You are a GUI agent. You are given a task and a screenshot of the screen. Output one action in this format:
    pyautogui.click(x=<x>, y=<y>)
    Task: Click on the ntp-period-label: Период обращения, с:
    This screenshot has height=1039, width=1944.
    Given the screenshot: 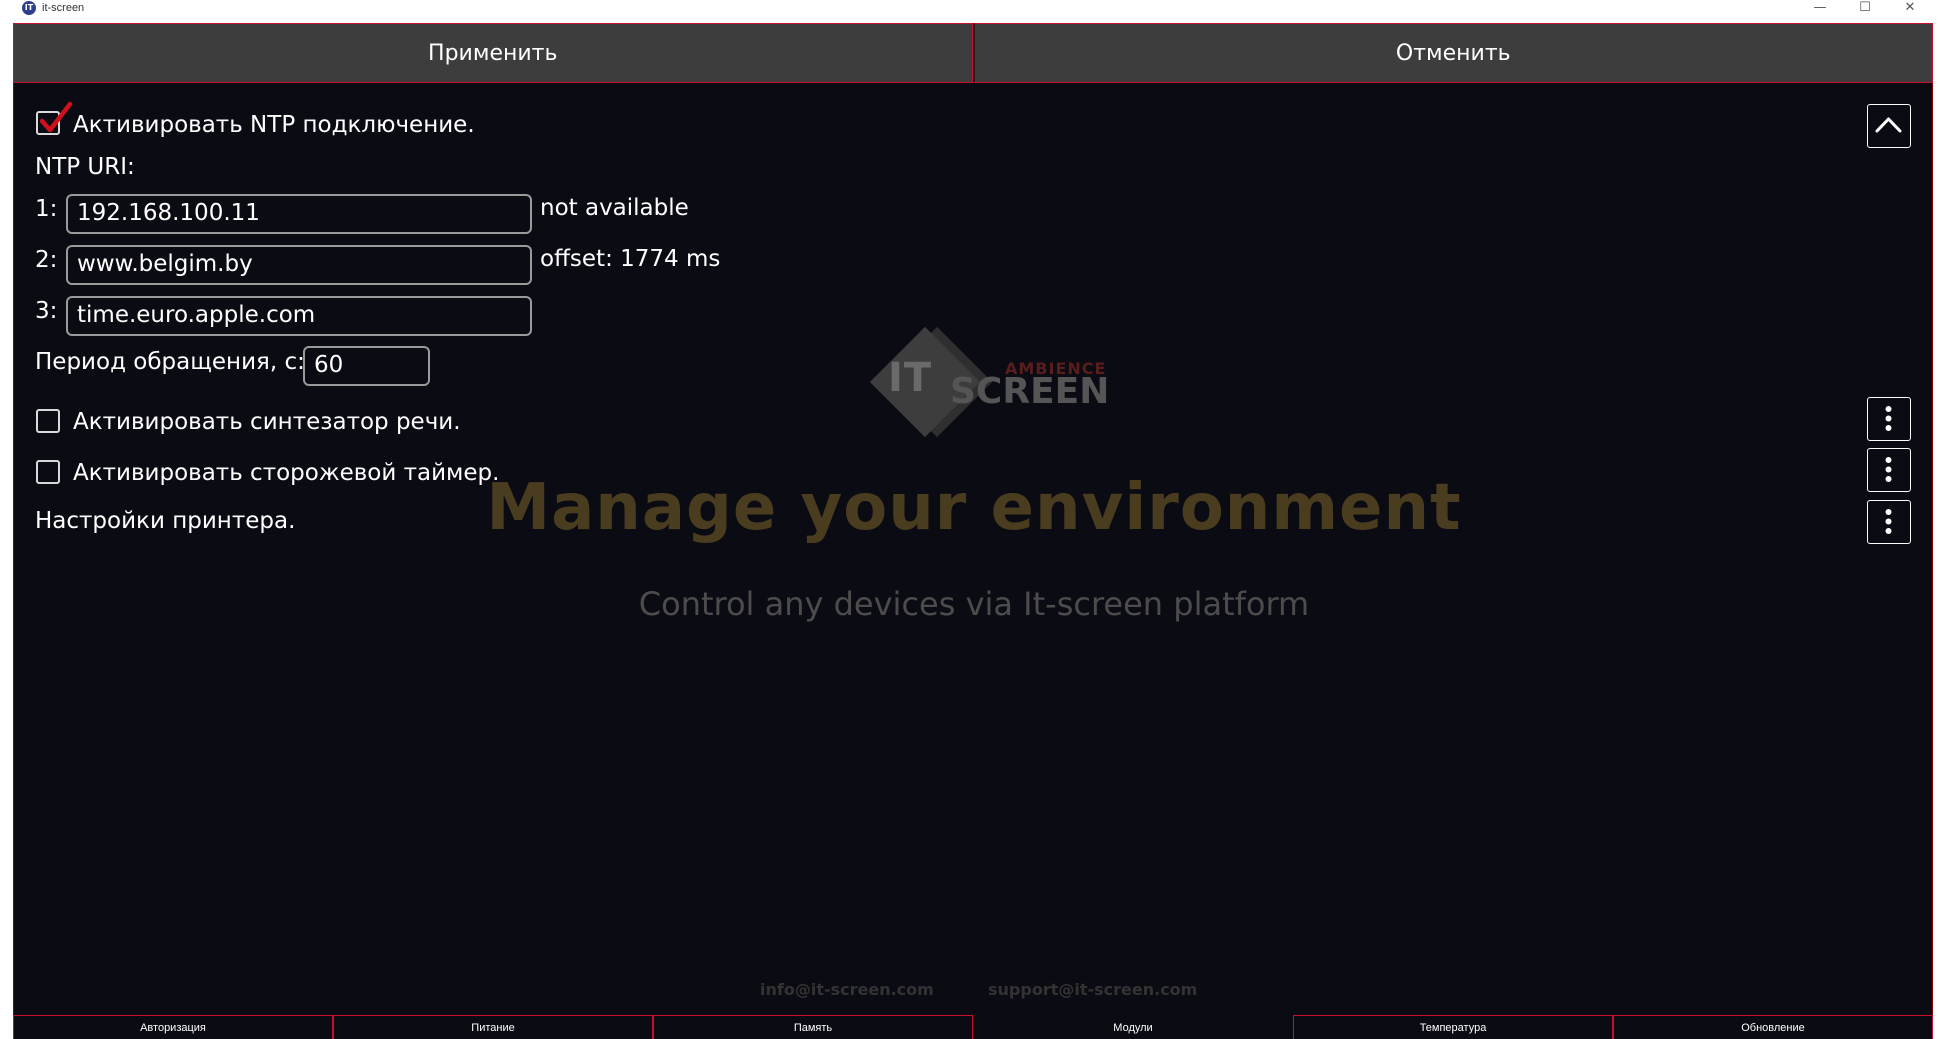 What is the action you would take?
    pyautogui.click(x=170, y=362)
    